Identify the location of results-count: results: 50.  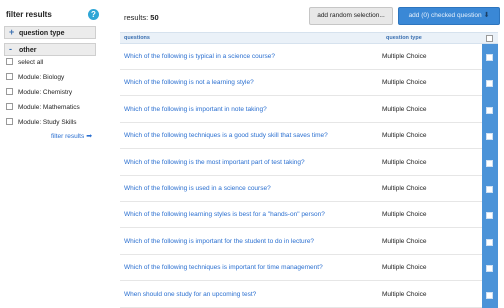
(141, 17).